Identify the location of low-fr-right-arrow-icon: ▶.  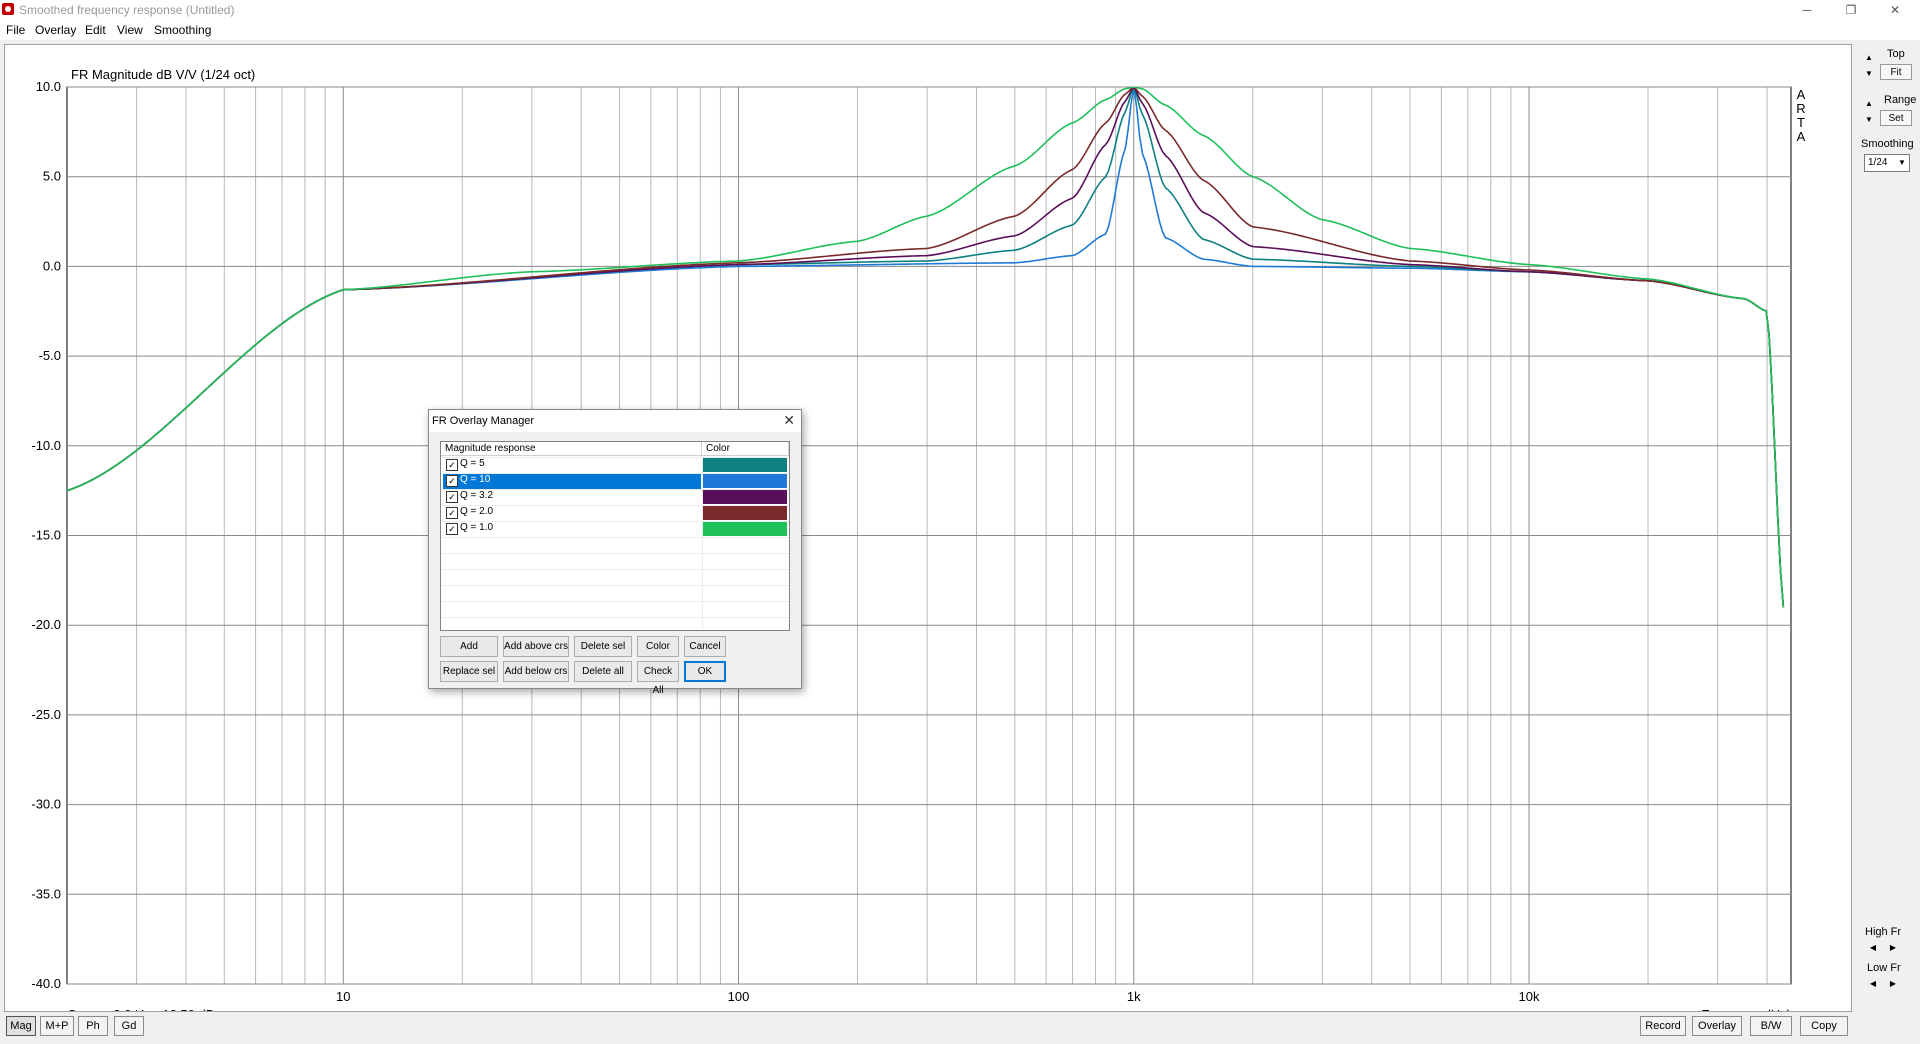
(1893, 984).